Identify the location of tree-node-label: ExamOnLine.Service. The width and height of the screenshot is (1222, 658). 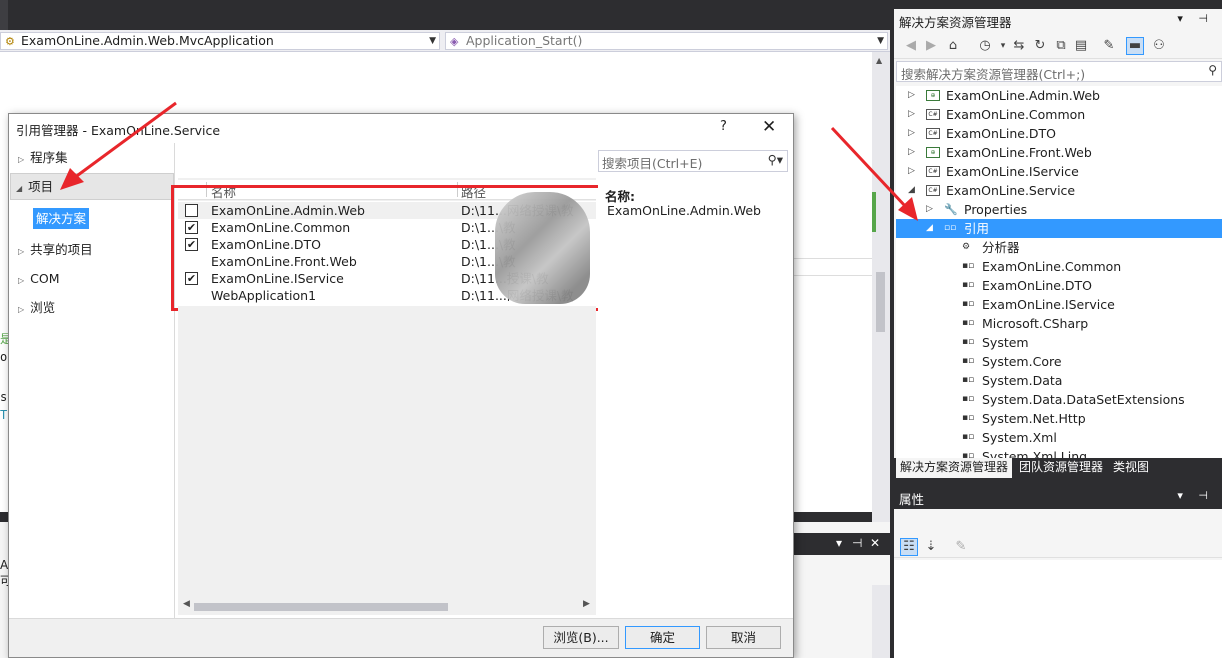
(1011, 190).